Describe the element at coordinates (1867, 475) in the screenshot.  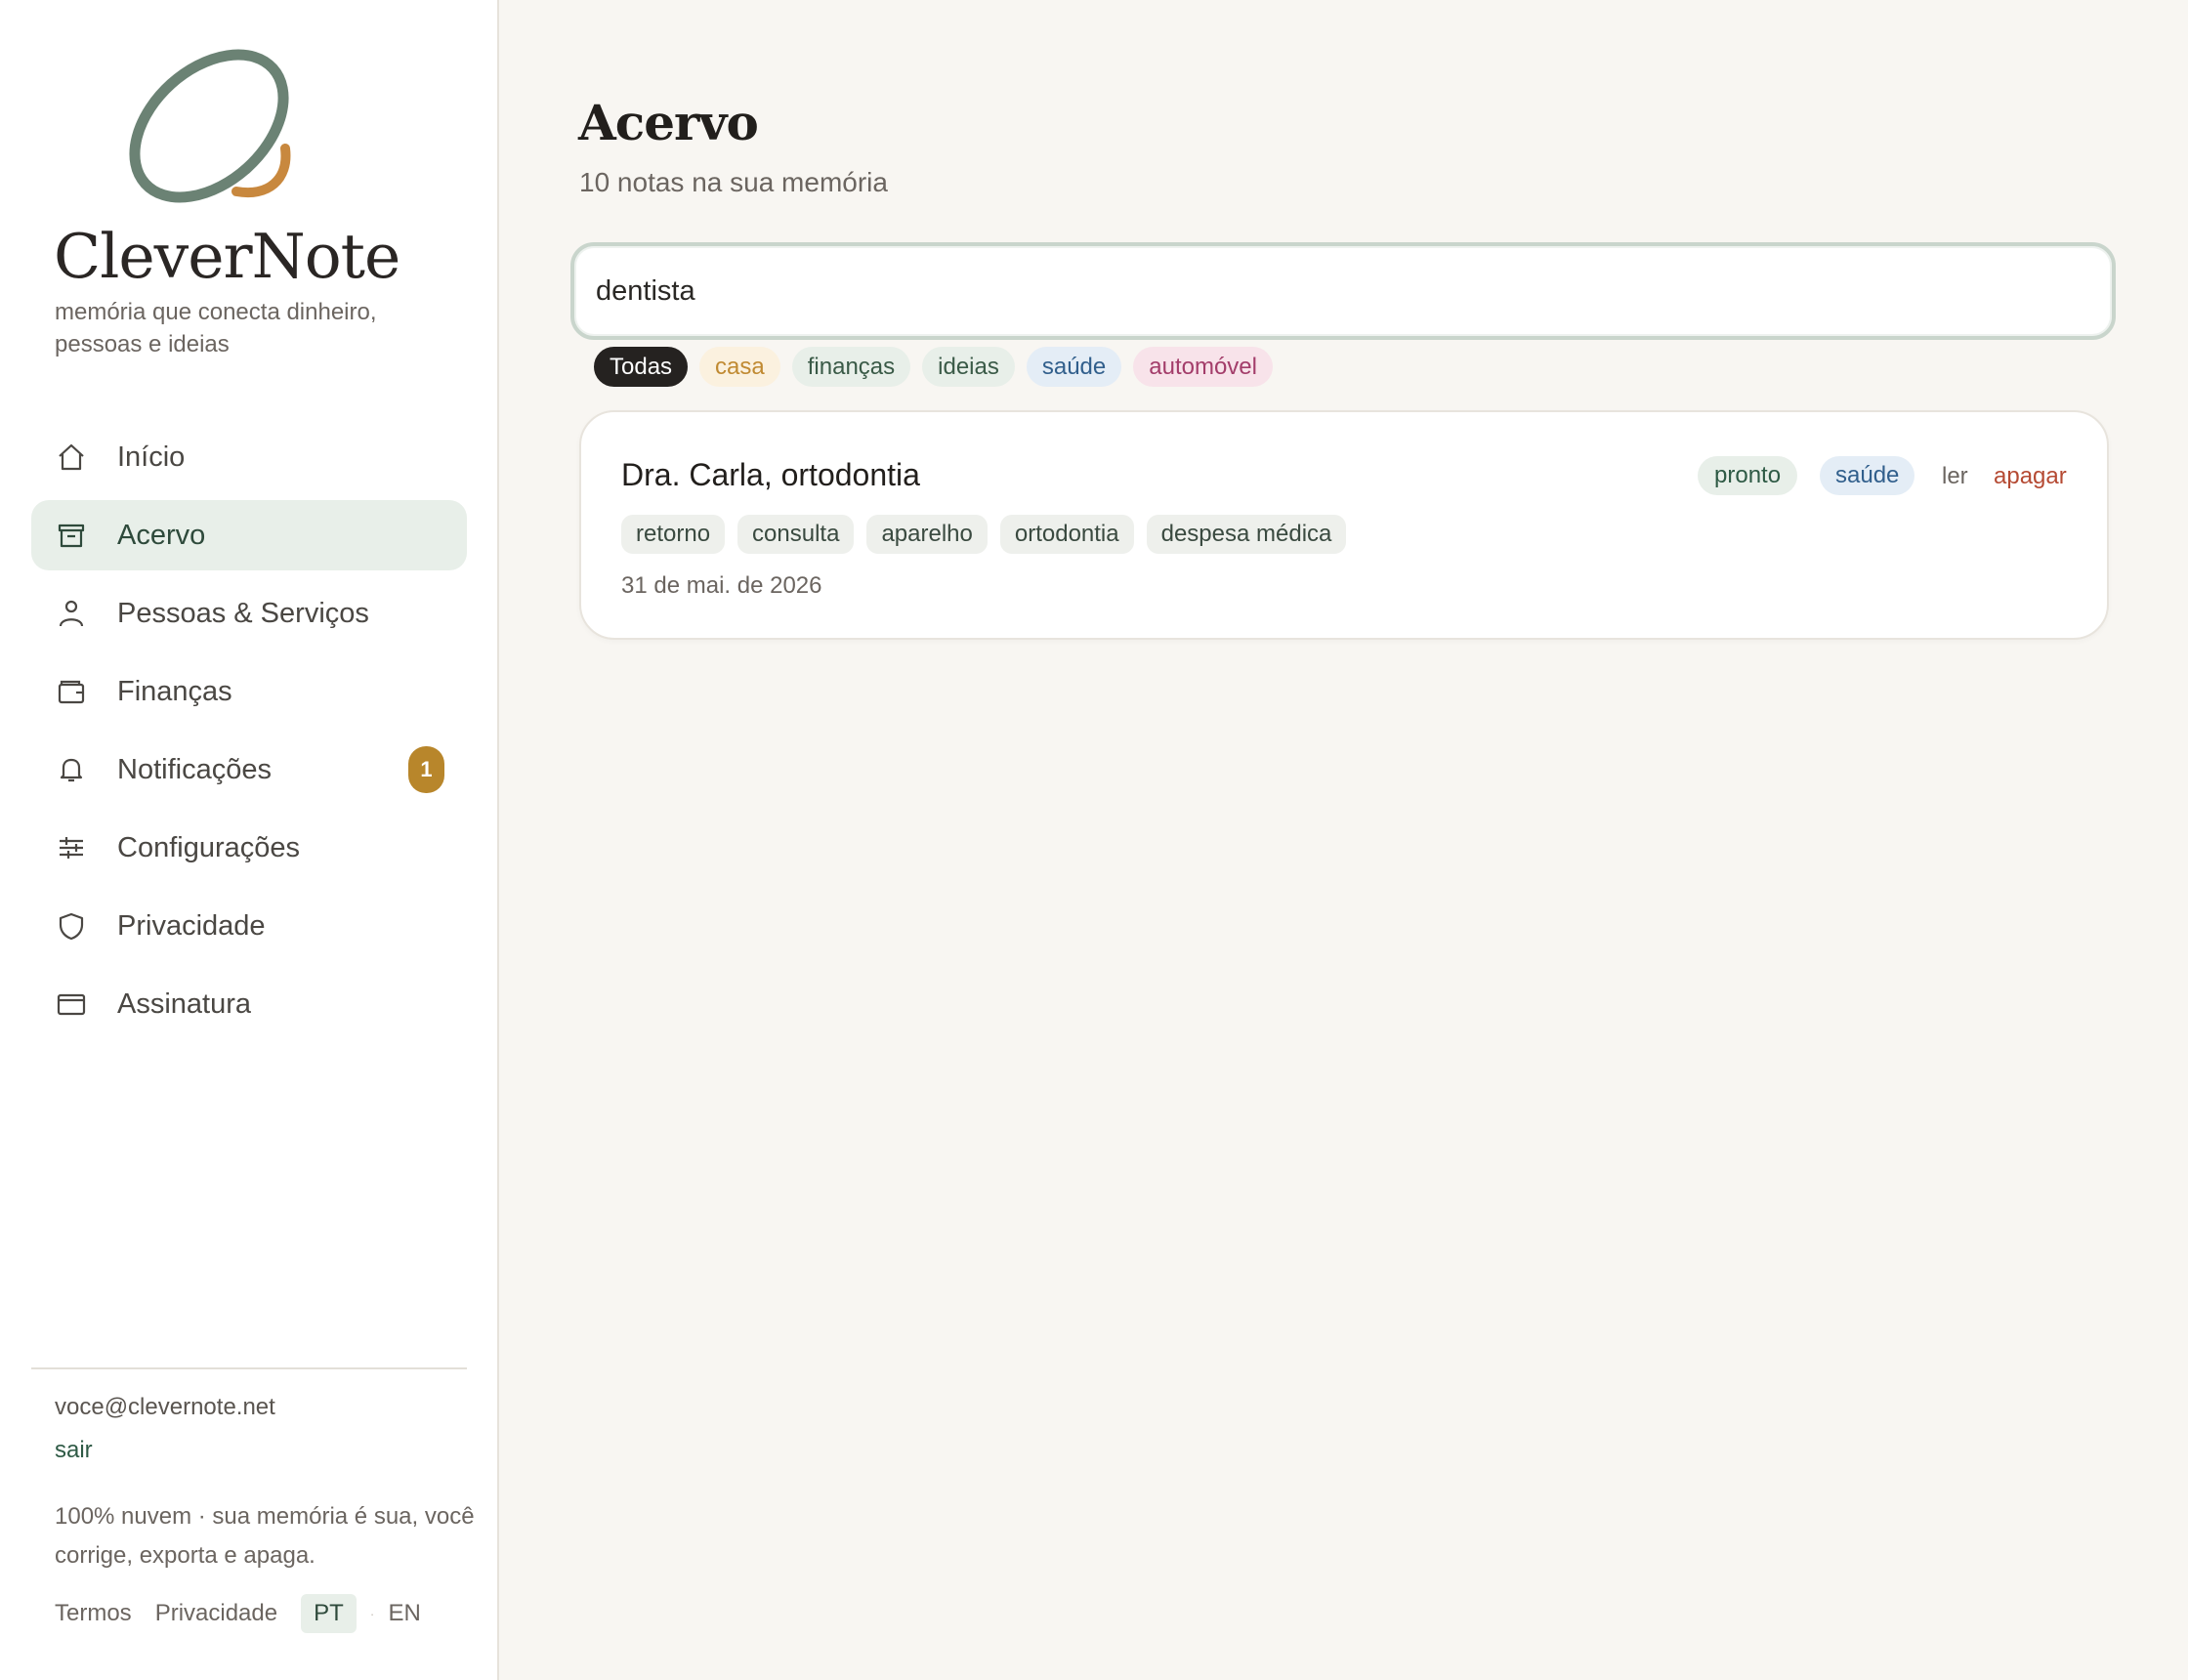
I see `note-category-badge: saúde` at that location.